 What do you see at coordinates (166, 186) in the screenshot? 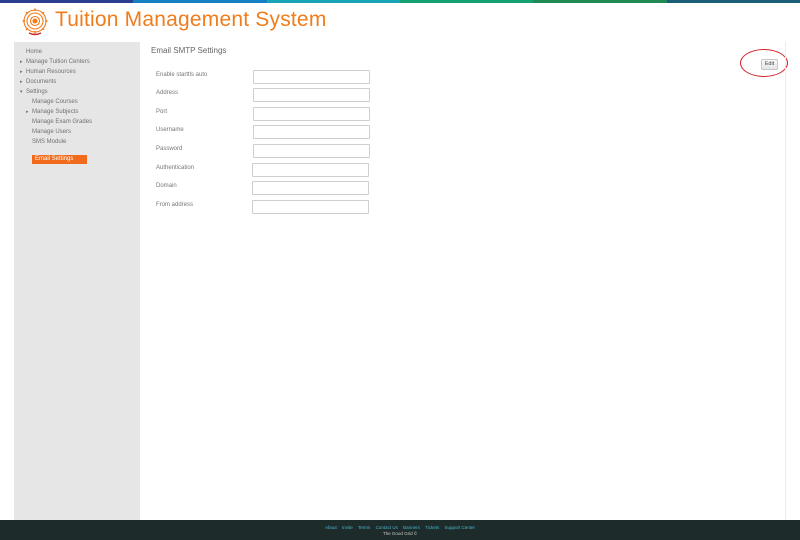
I see `field-label: Domain` at bounding box center [166, 186].